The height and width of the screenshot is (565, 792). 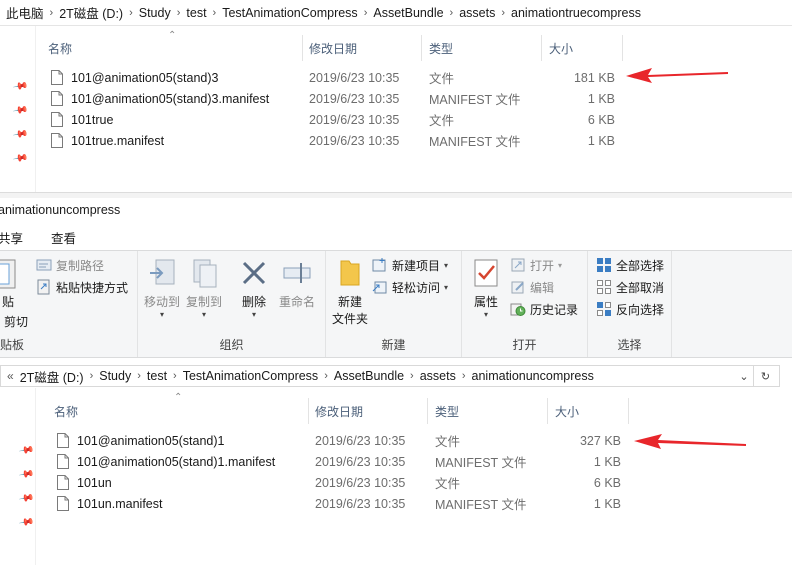 I want to click on cut-button: 剪切, so click(x=16, y=321).